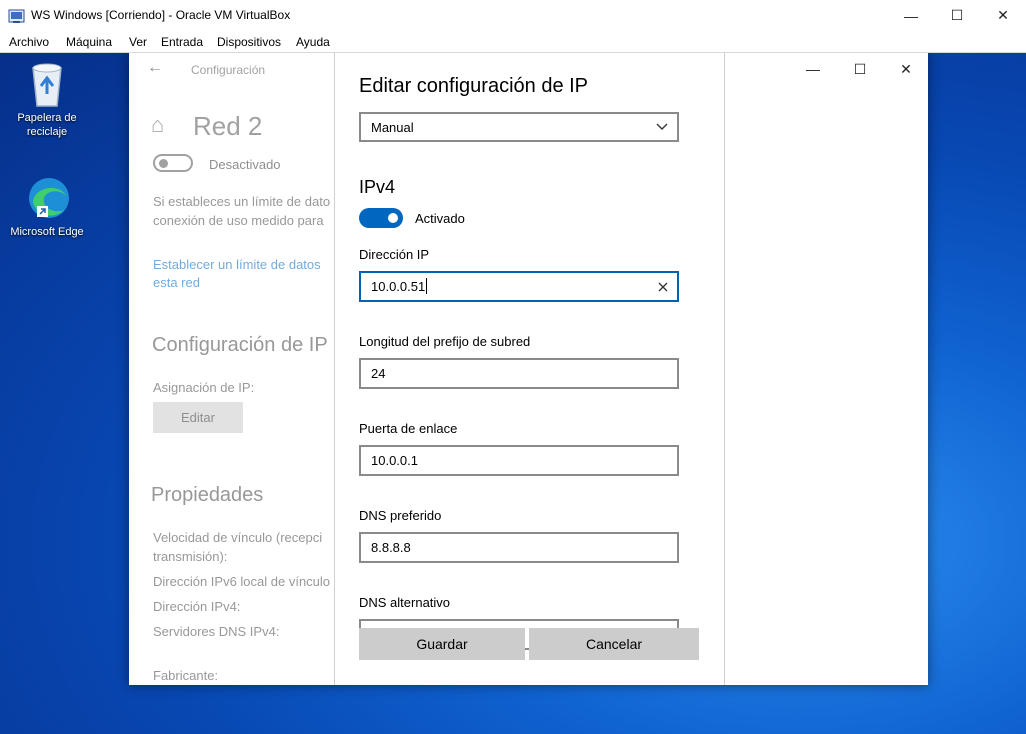  I want to click on properties-heading: Propiedades, so click(207, 495).